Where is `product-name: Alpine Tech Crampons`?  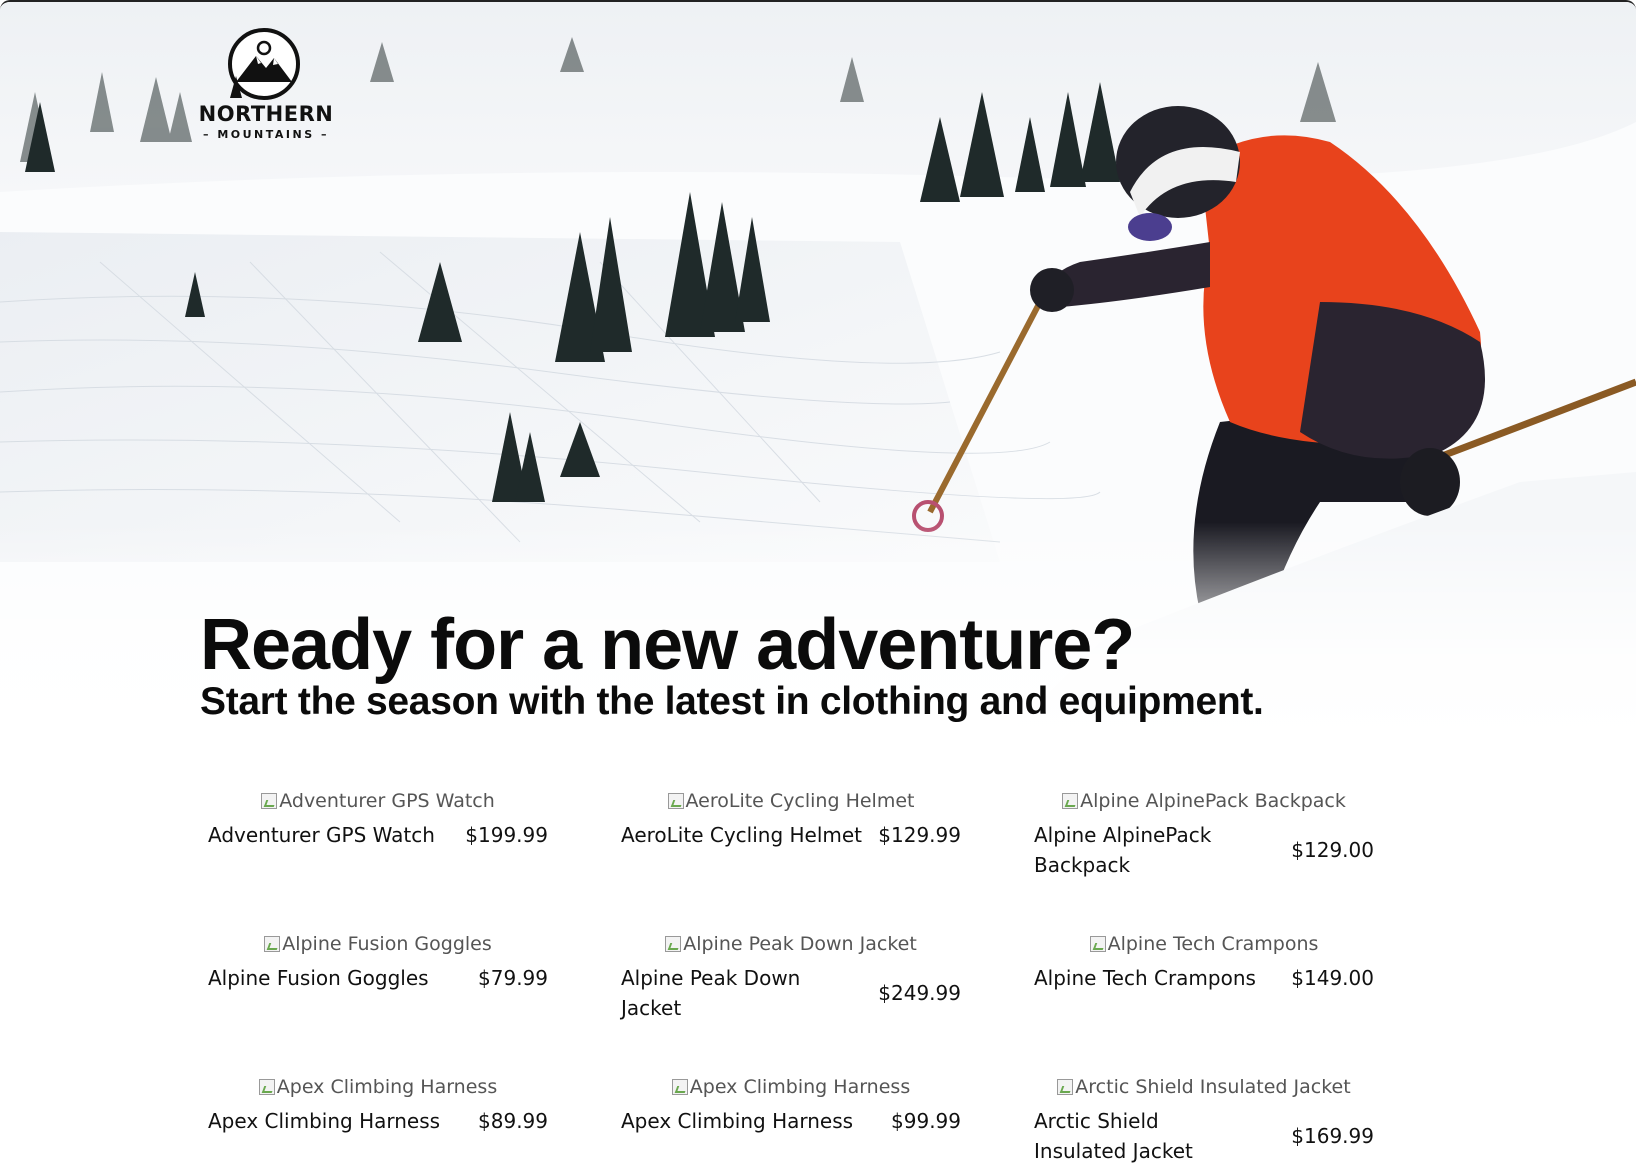 product-name: Alpine Tech Crampons is located at coordinates (1145, 978).